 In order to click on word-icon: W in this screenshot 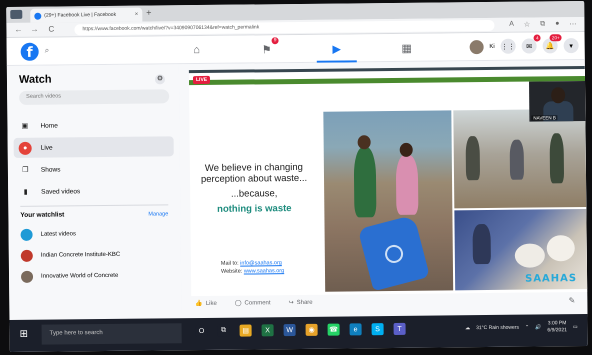, I will do `click(289, 330)`.